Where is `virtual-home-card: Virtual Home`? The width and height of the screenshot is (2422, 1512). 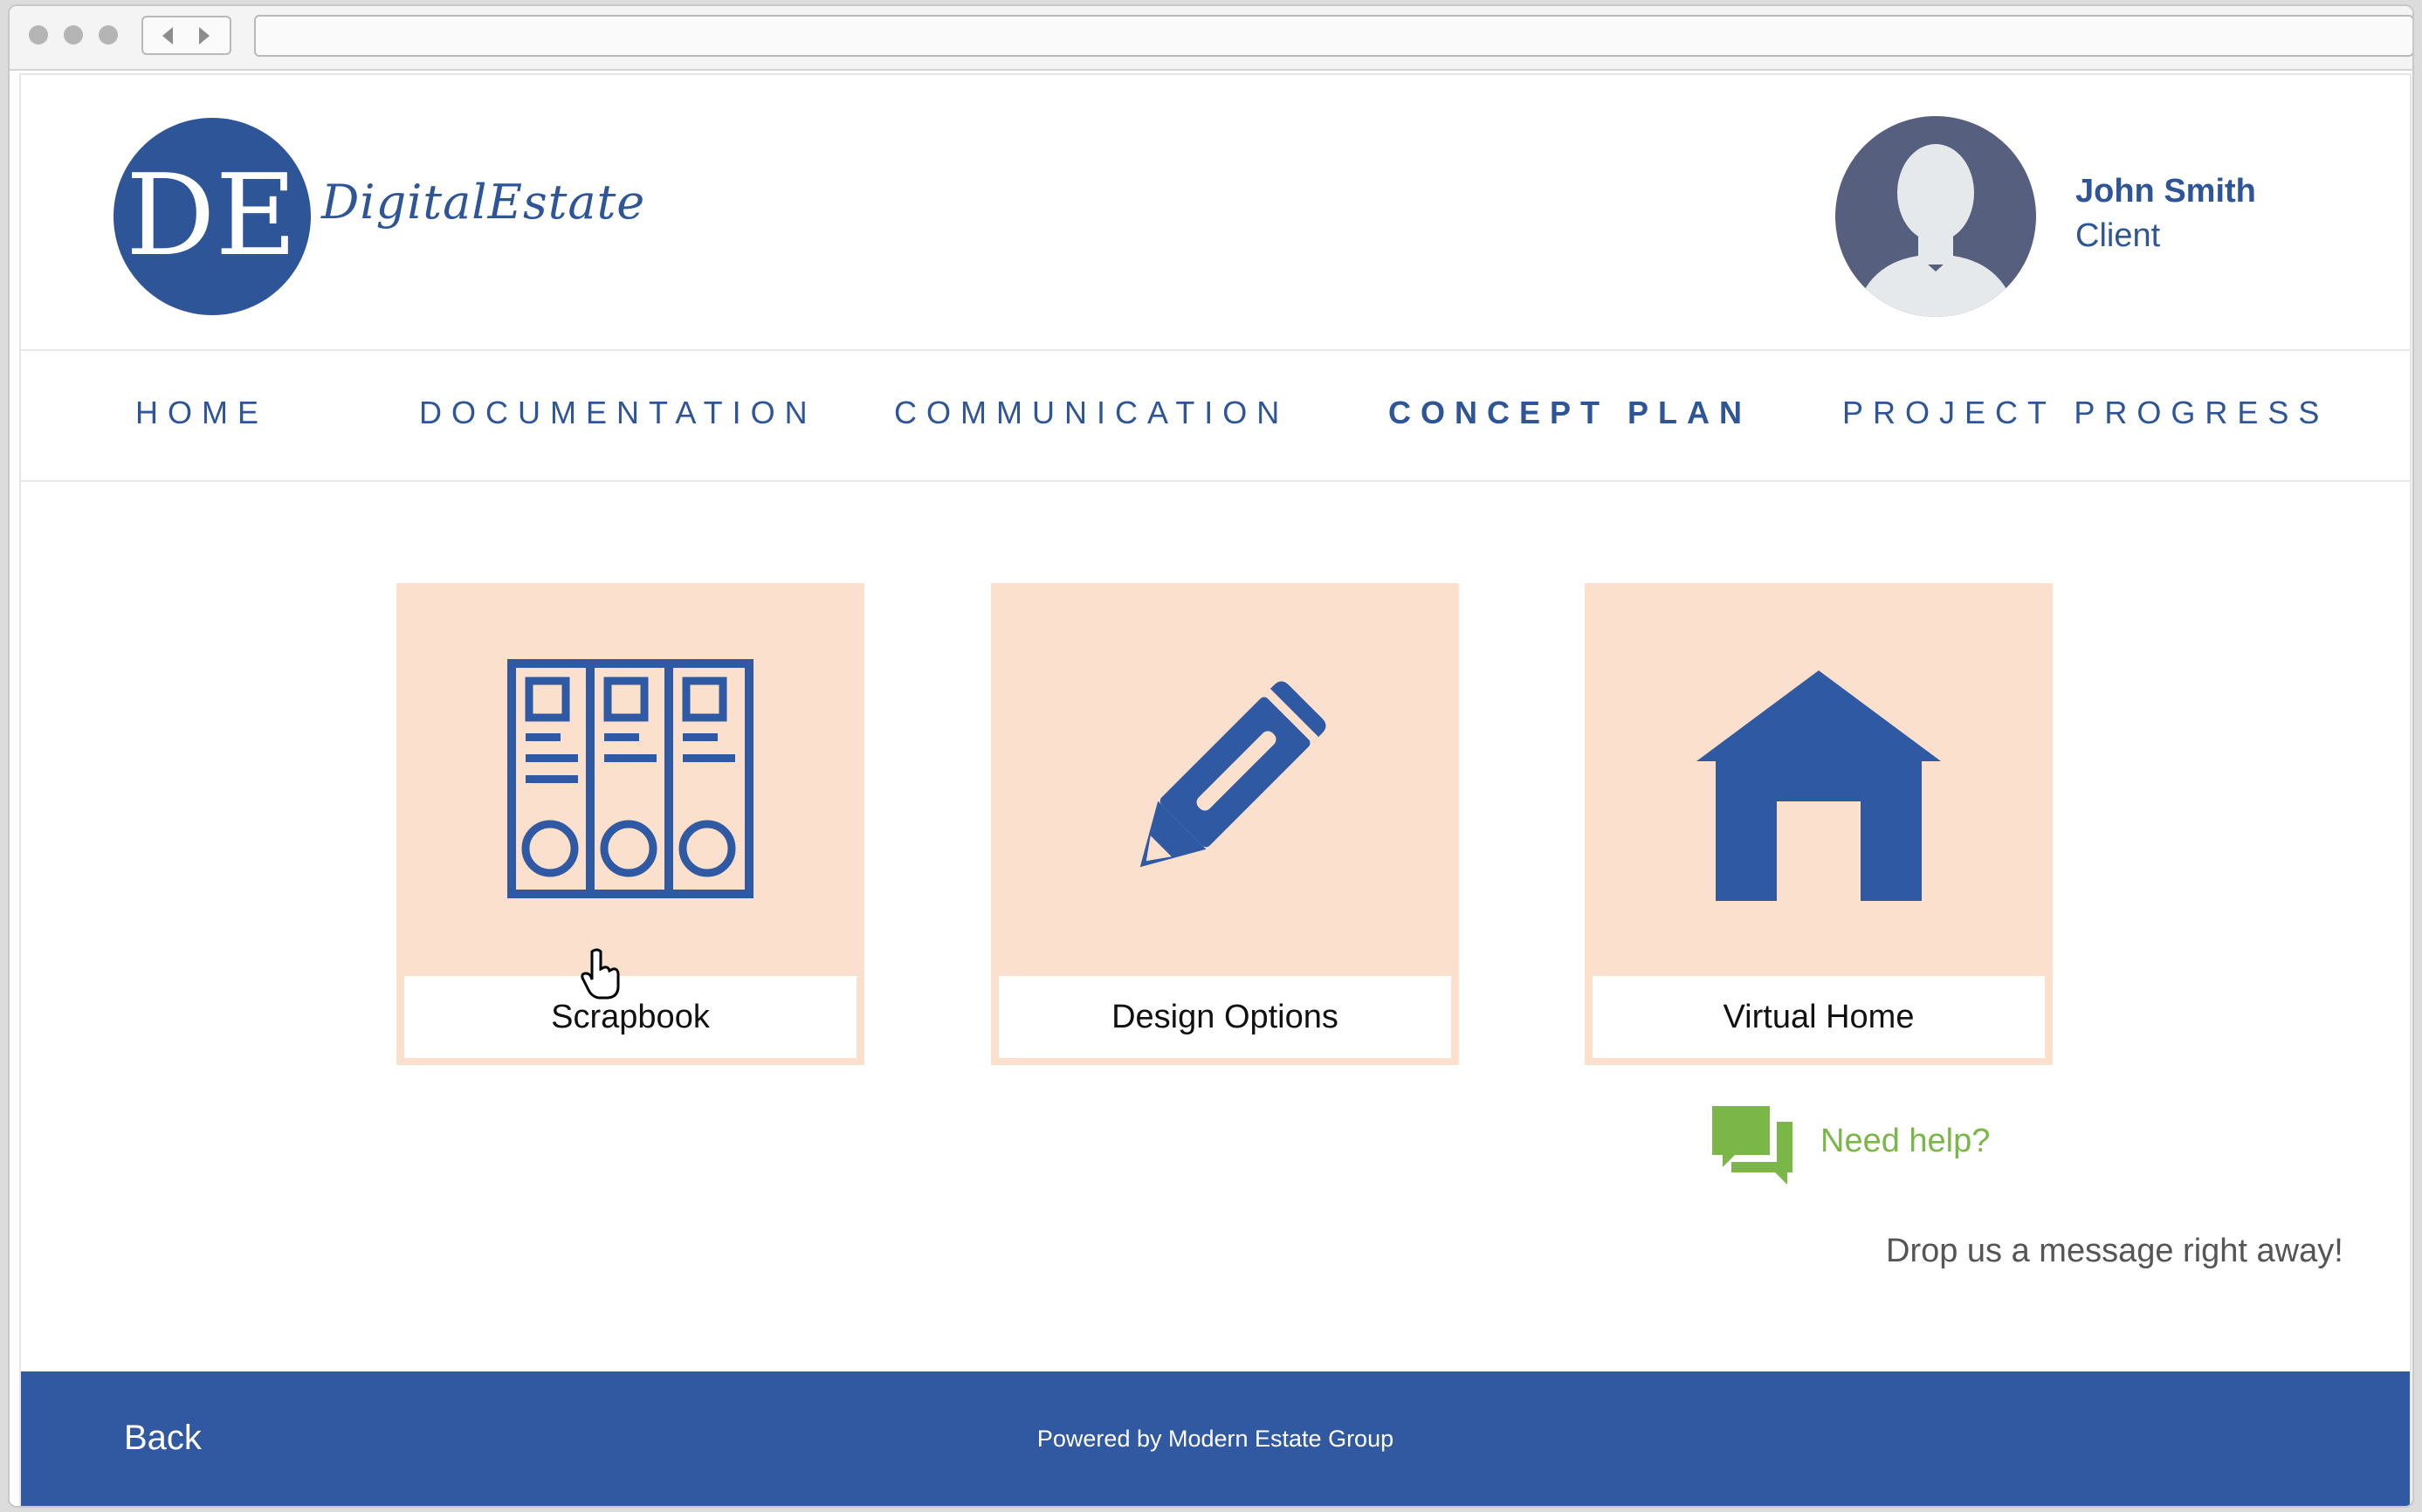 virtual-home-card: Virtual Home is located at coordinates (1819, 824).